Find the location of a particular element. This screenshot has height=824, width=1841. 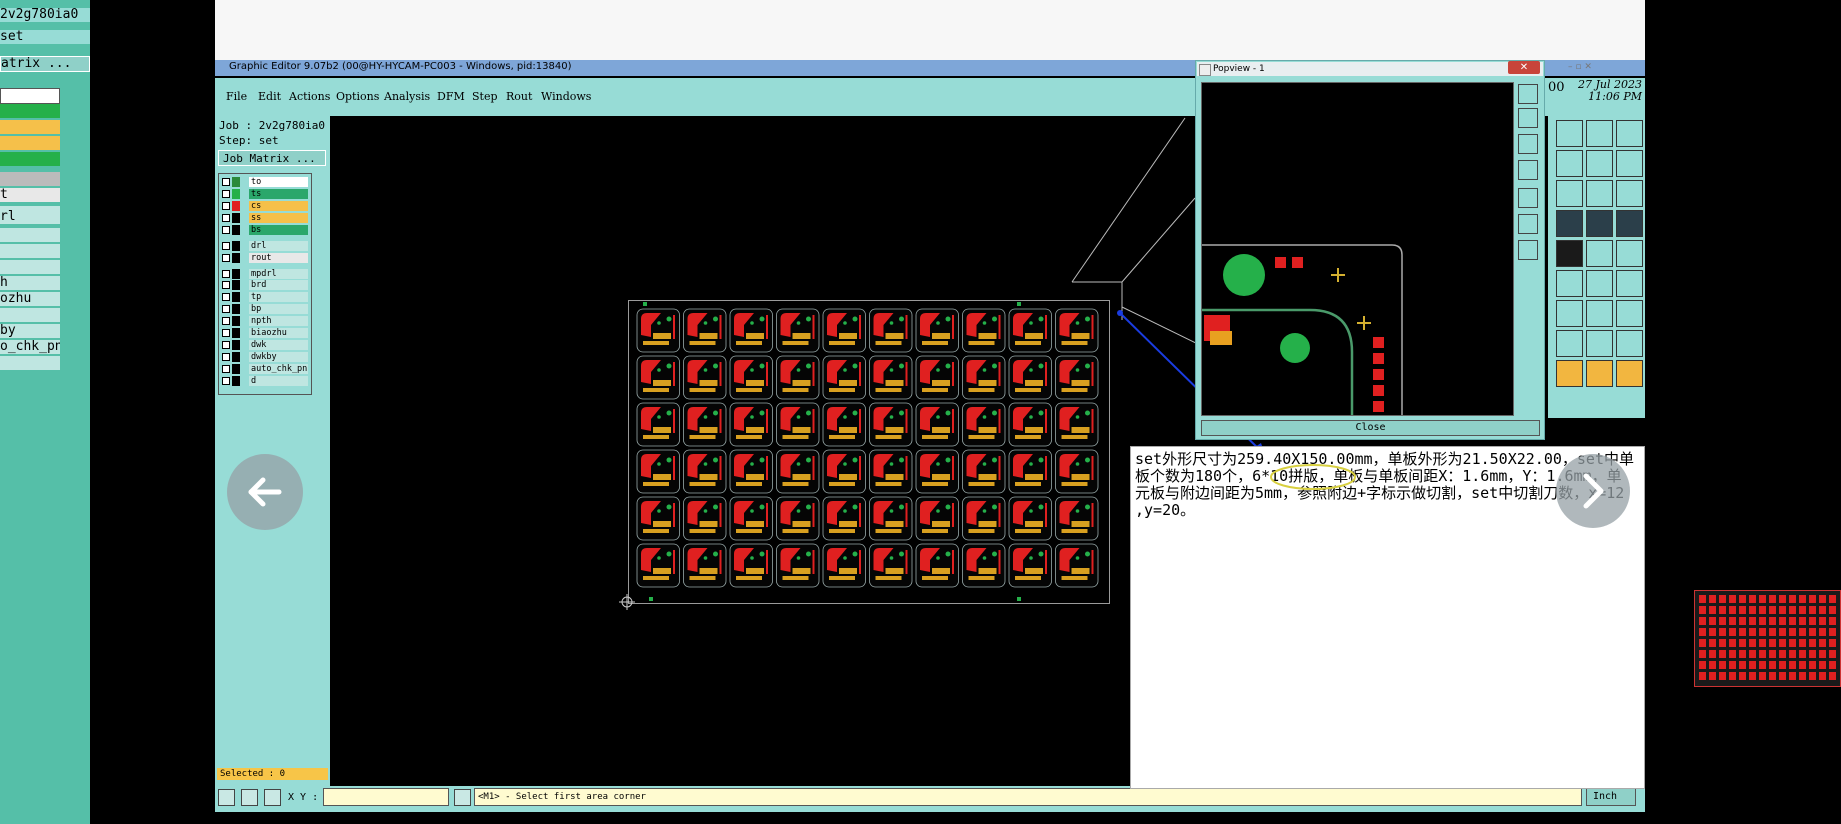

popview-close-icon: ✕ is located at coordinates (1524, 67).